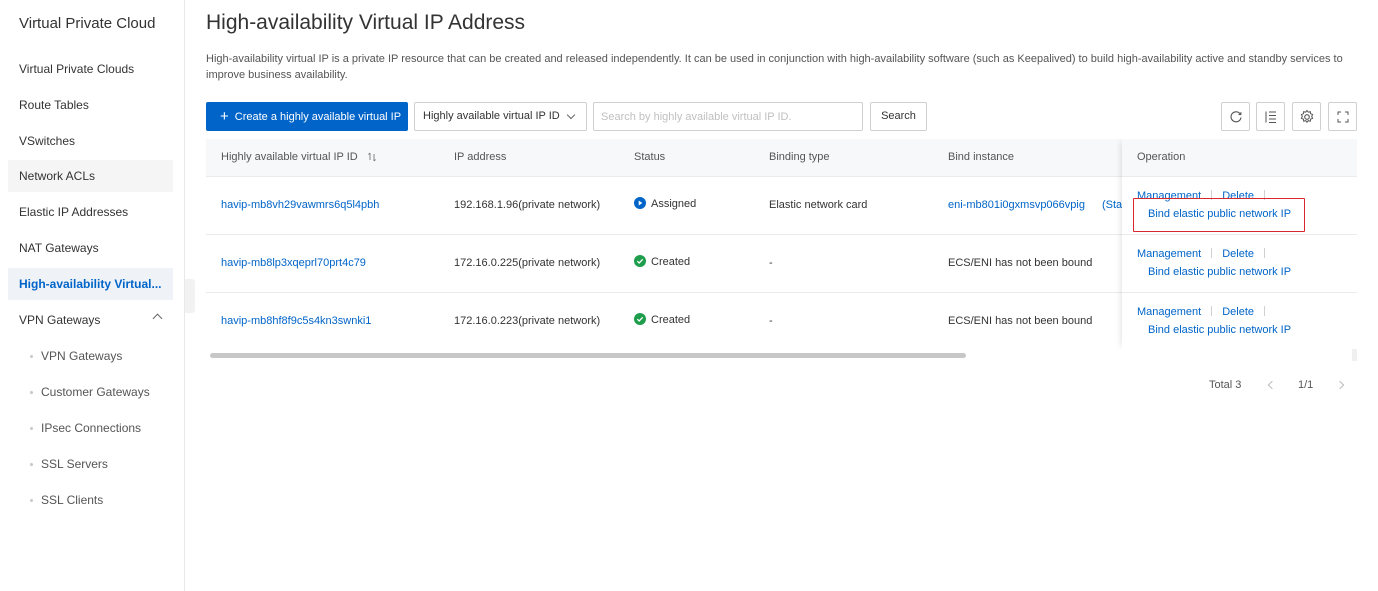 The width and height of the screenshot is (1378, 591). What do you see at coordinates (981, 157) in the screenshot?
I see `column-header-bind-instance: Bind instance` at bounding box center [981, 157].